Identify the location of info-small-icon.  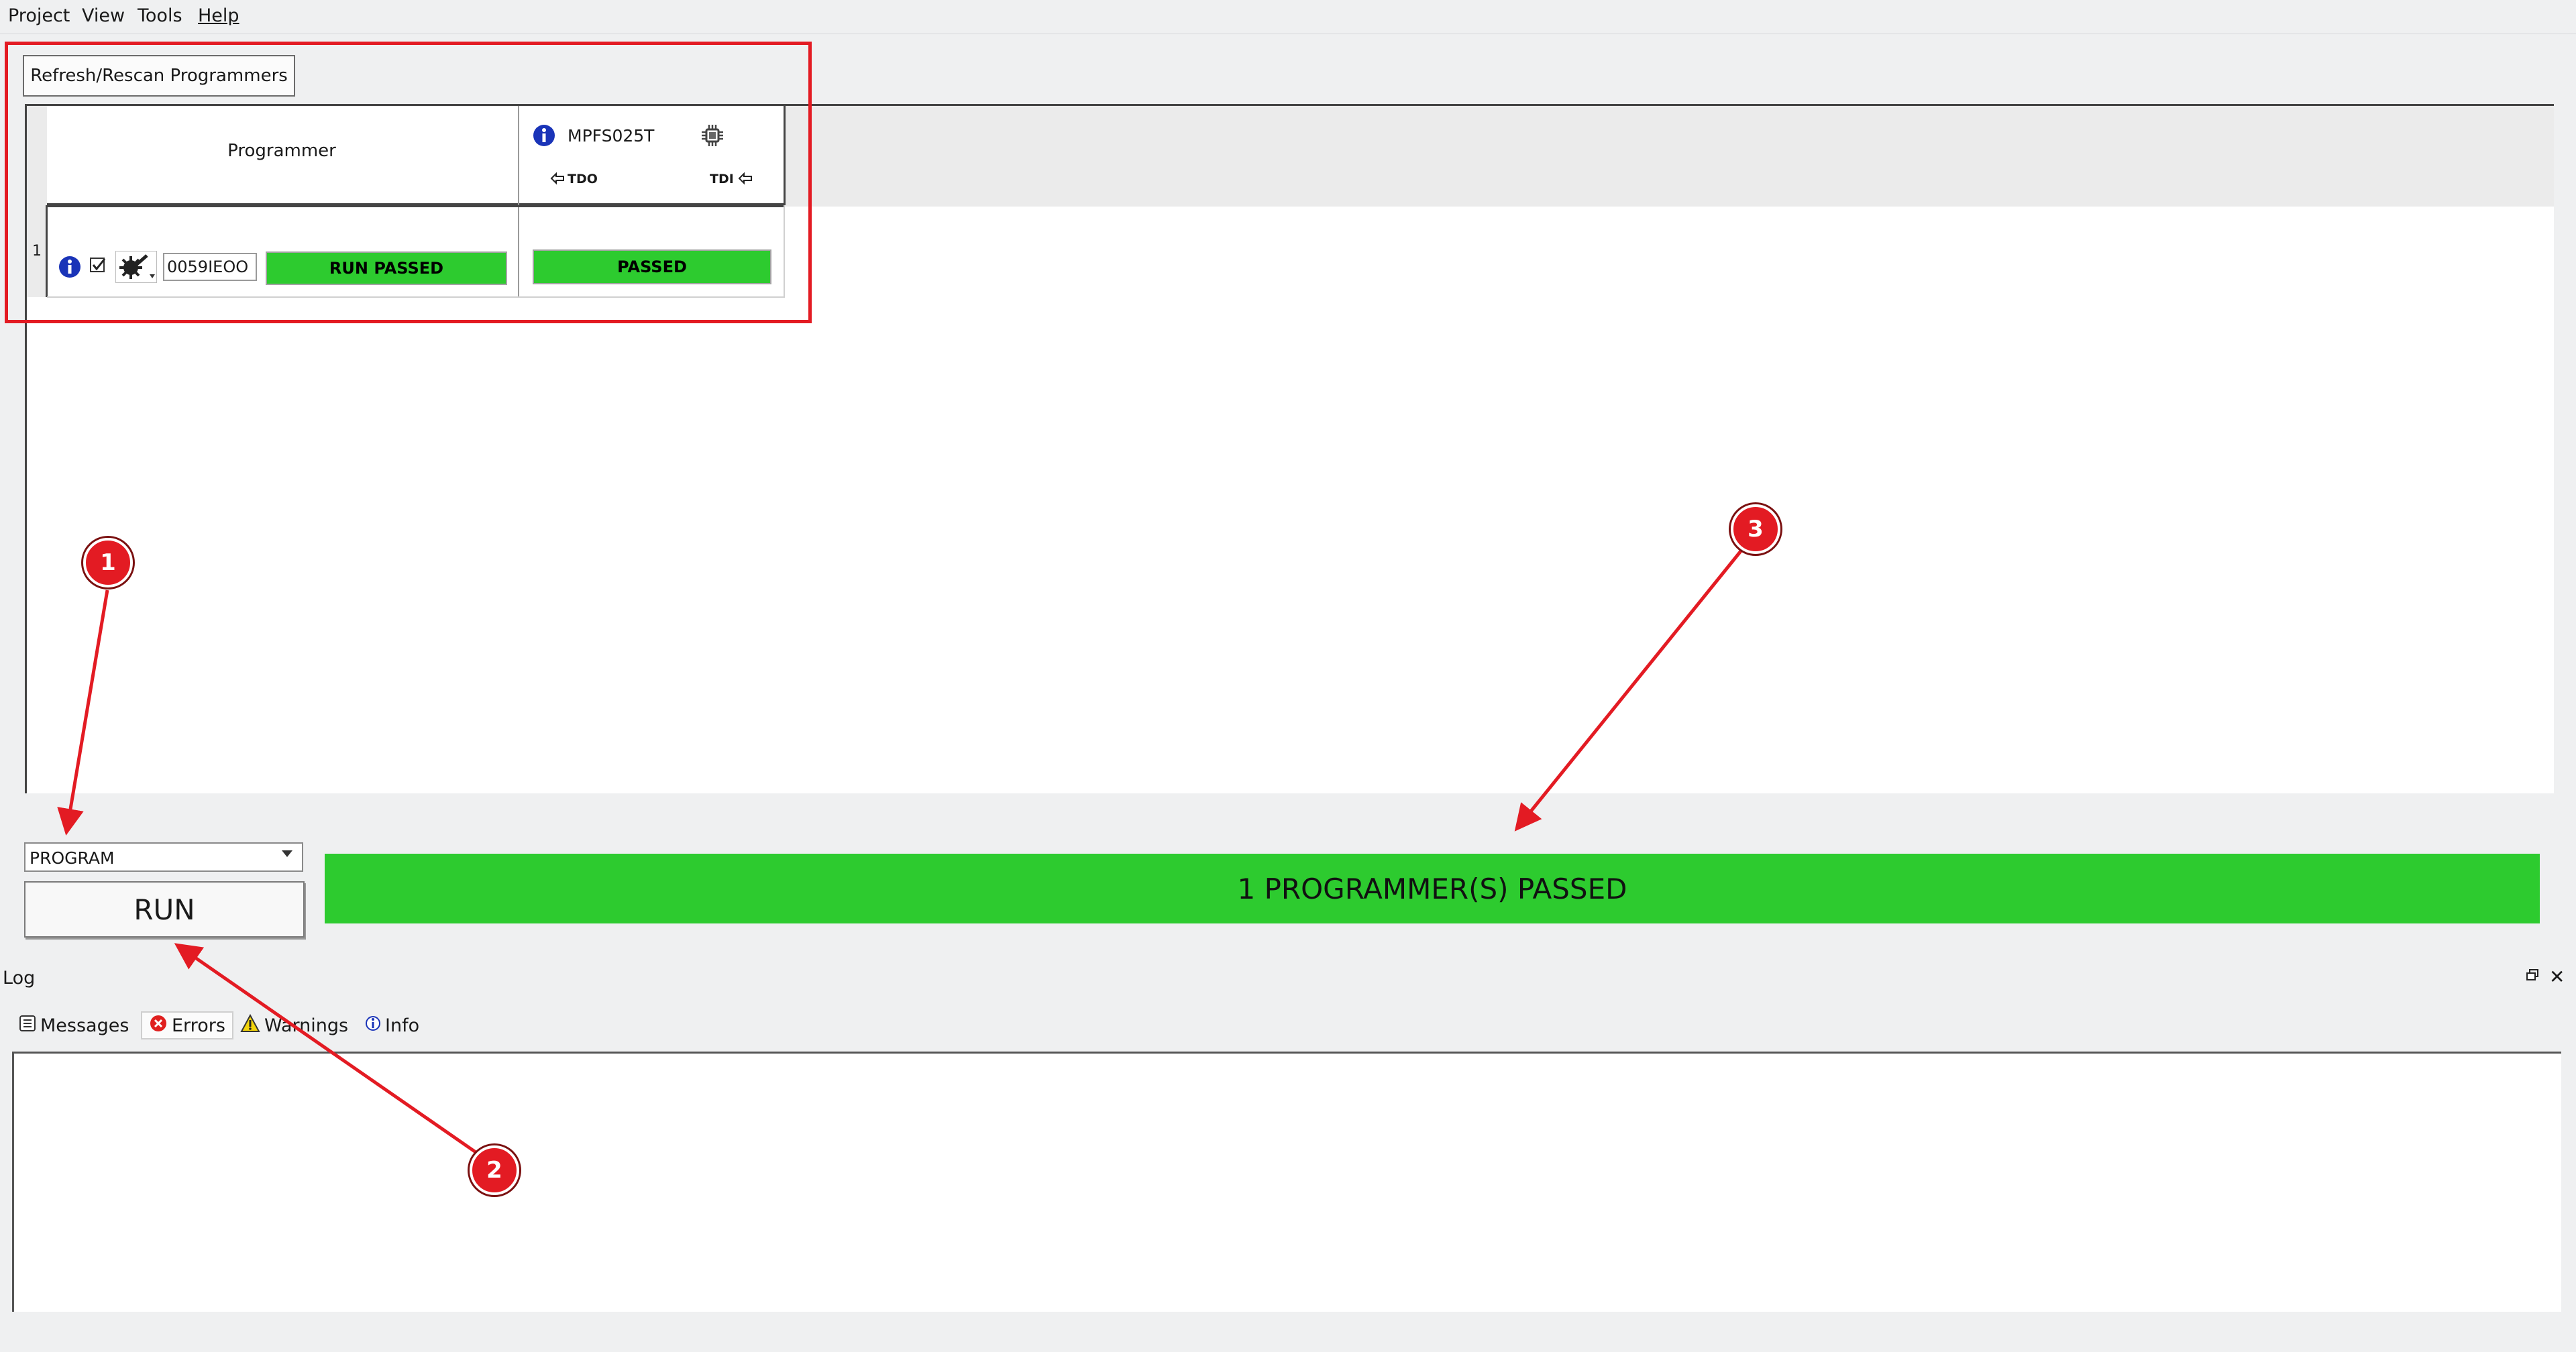
(373, 1025).